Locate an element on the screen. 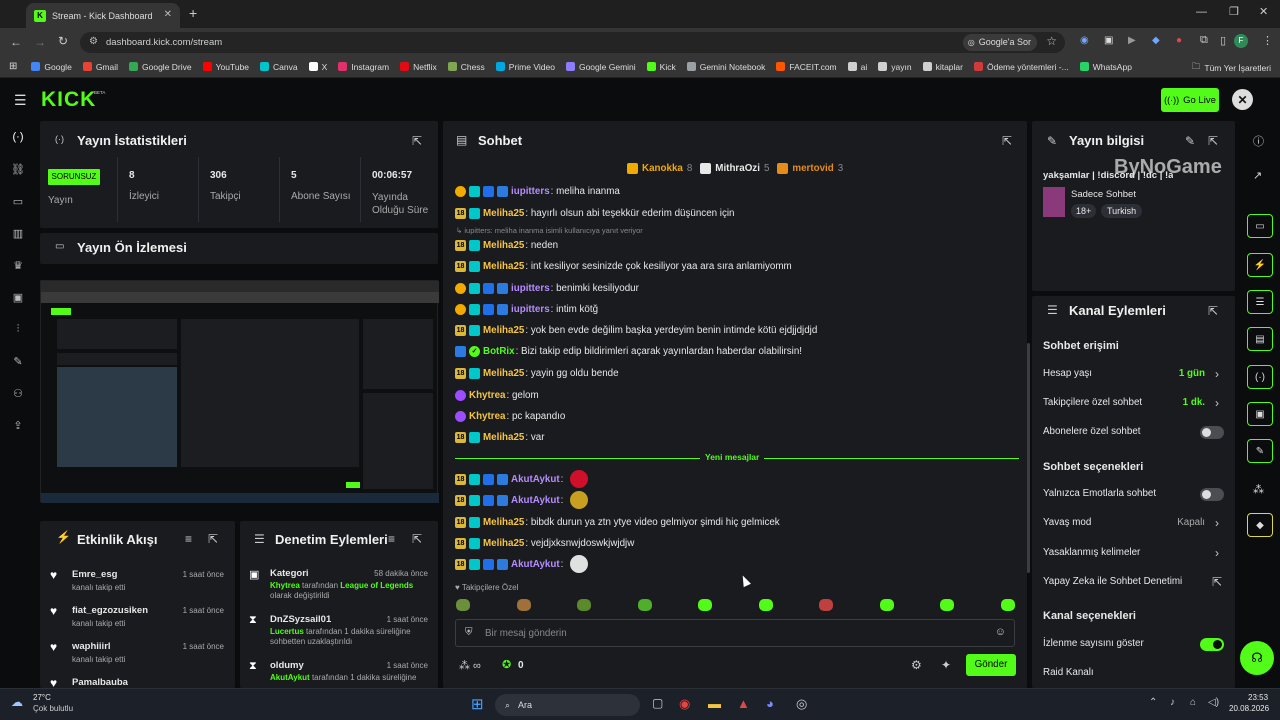 This screenshot has height=720, width=1280. link-icon: ⛓ is located at coordinates (18, 170).